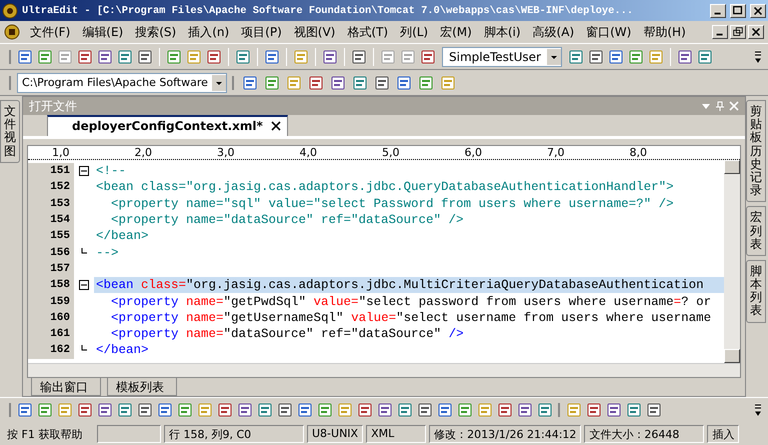  I want to click on horizontal-scrollbar, so click(384, 370).